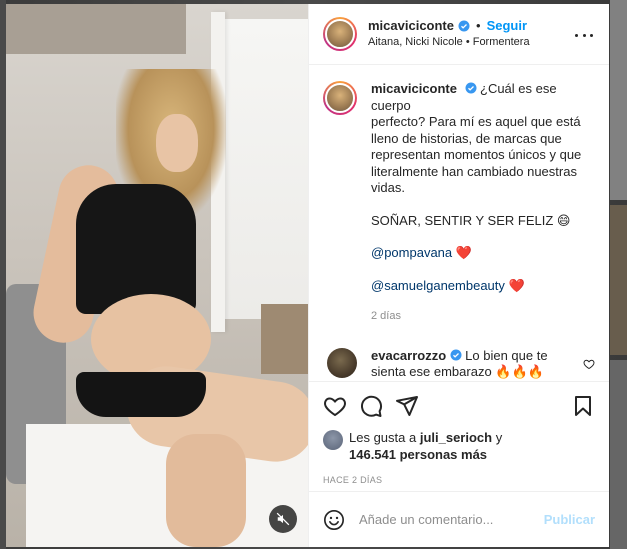 The width and height of the screenshot is (627, 549). I want to click on caption-author-username: micaviciconte, so click(414, 88).